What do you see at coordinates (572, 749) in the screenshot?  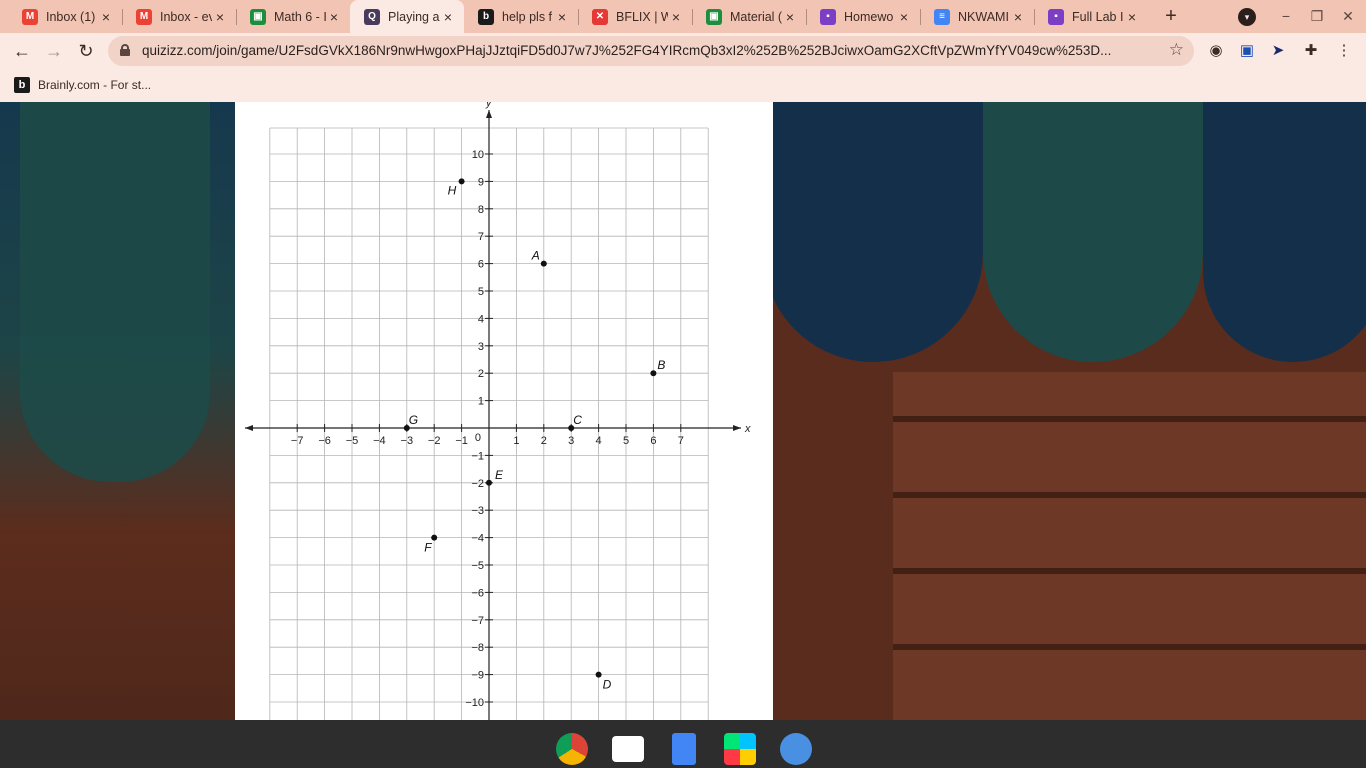 I see `chrome-app-icon` at bounding box center [572, 749].